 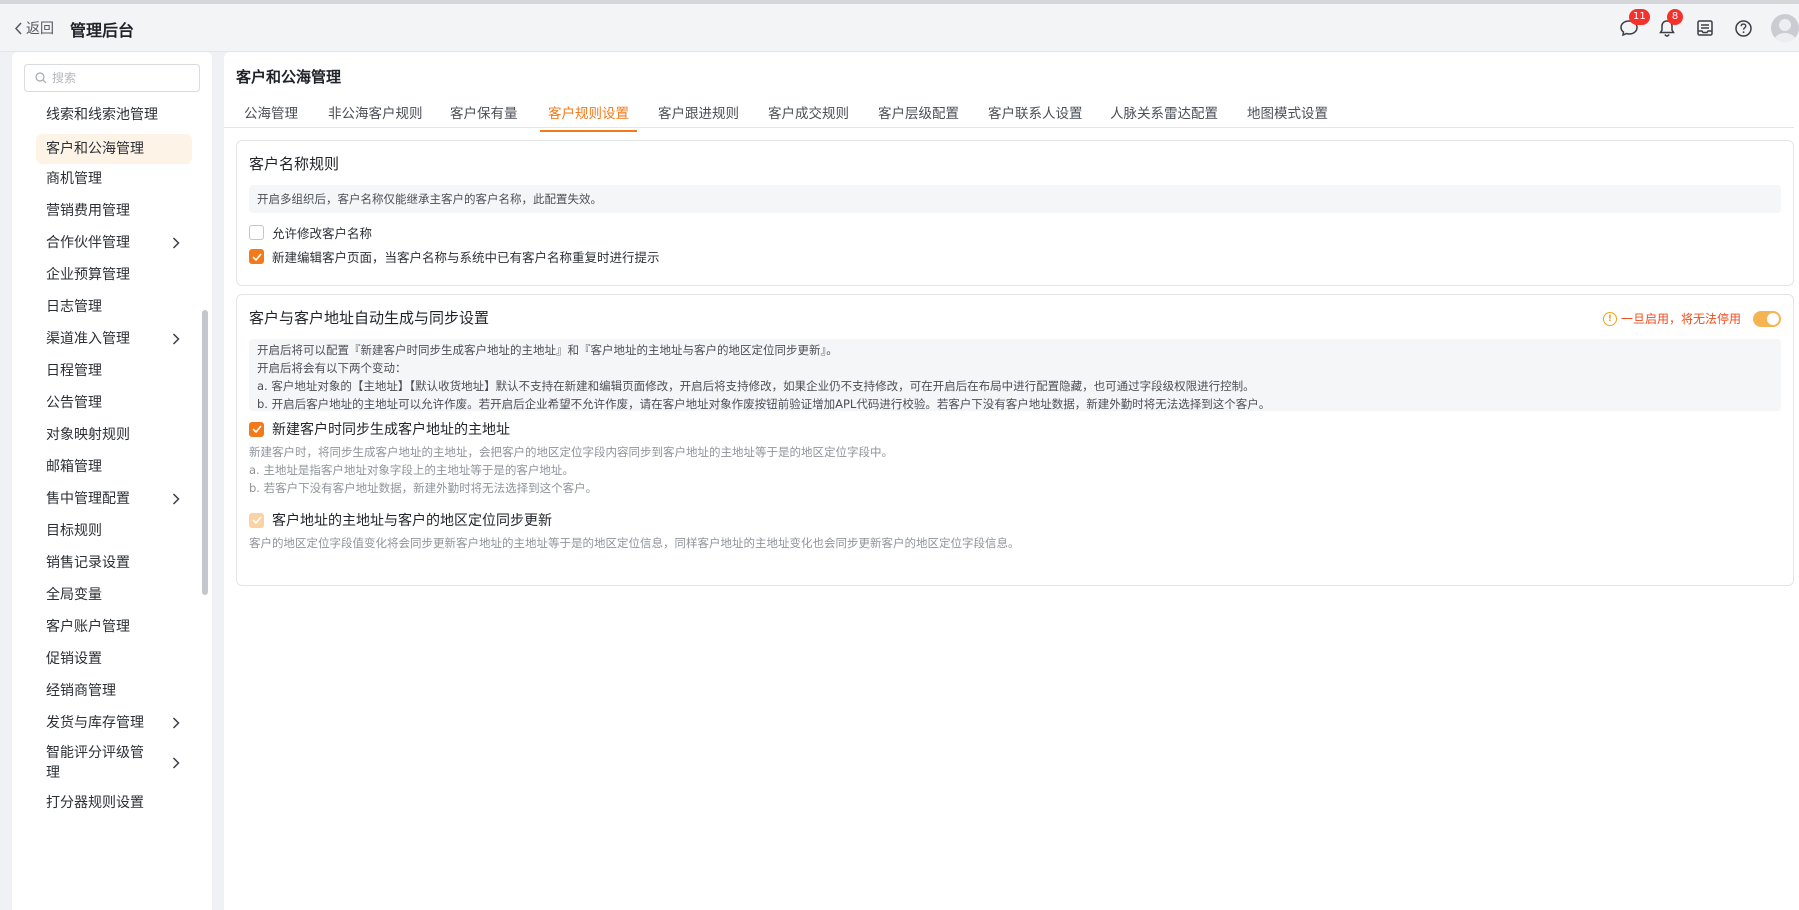 I want to click on sidebar-search, so click(x=112, y=78).